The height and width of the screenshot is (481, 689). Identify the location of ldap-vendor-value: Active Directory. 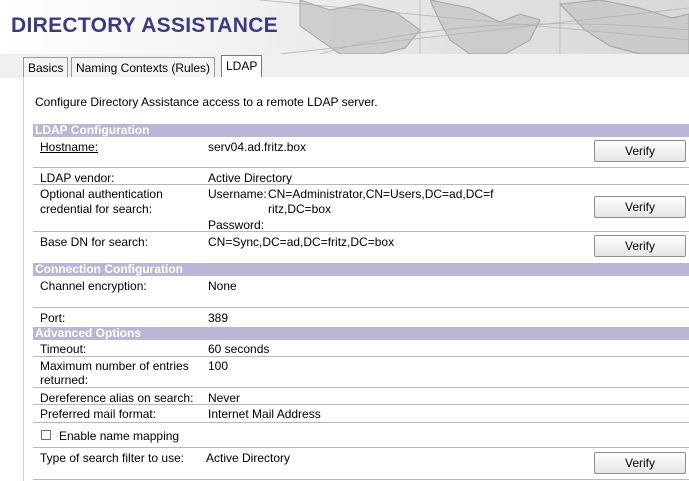
(250, 178).